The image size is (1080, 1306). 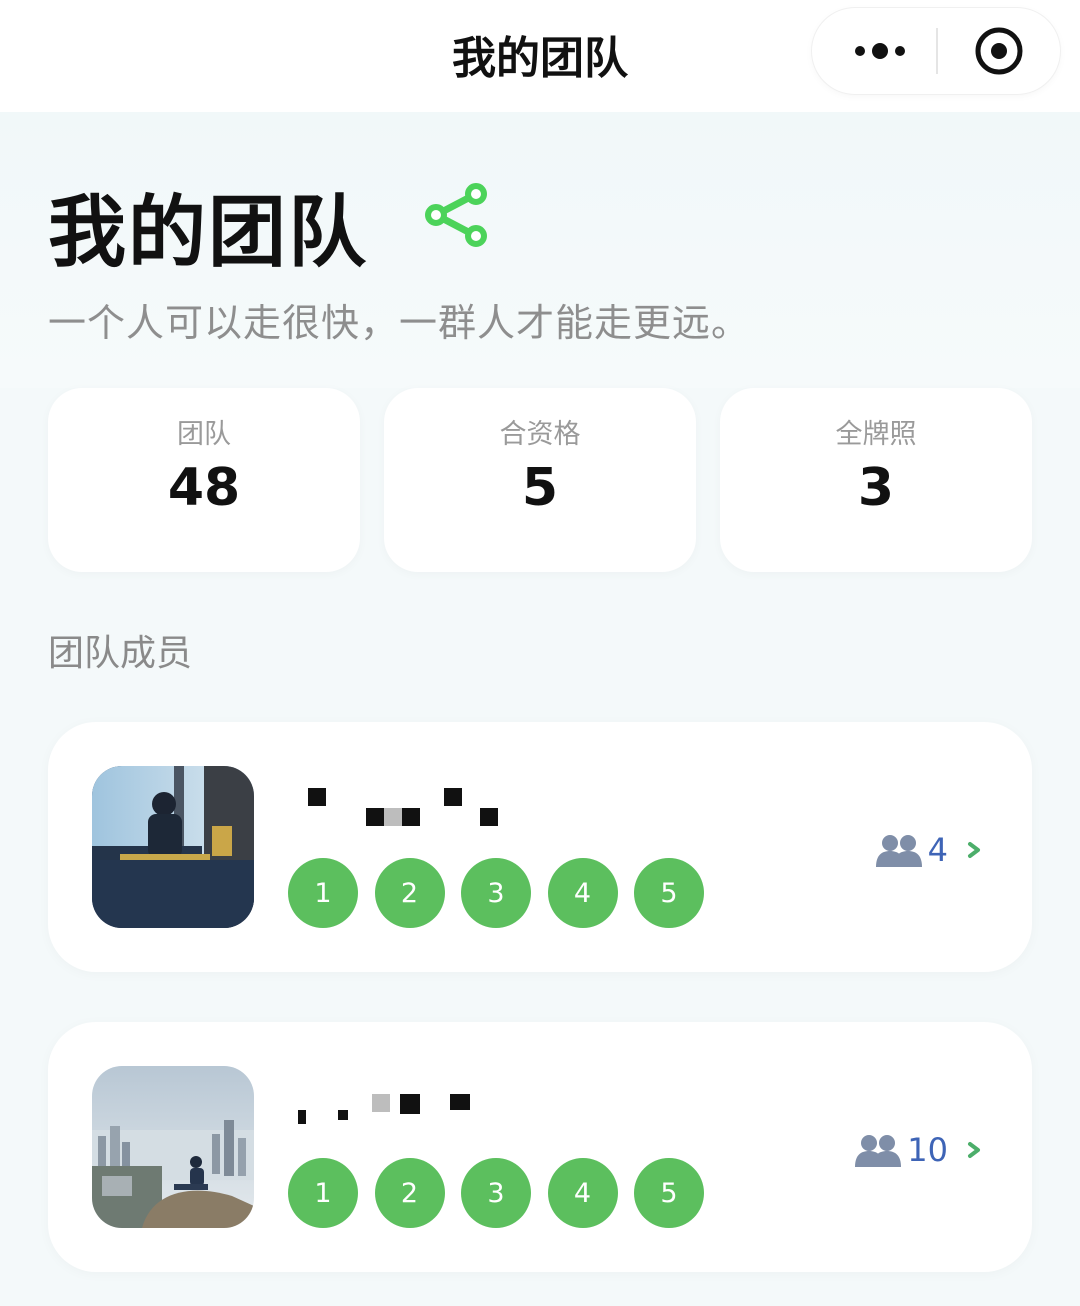 I want to click on stat-card-qualified: 合资格 5, so click(x=540, y=480).